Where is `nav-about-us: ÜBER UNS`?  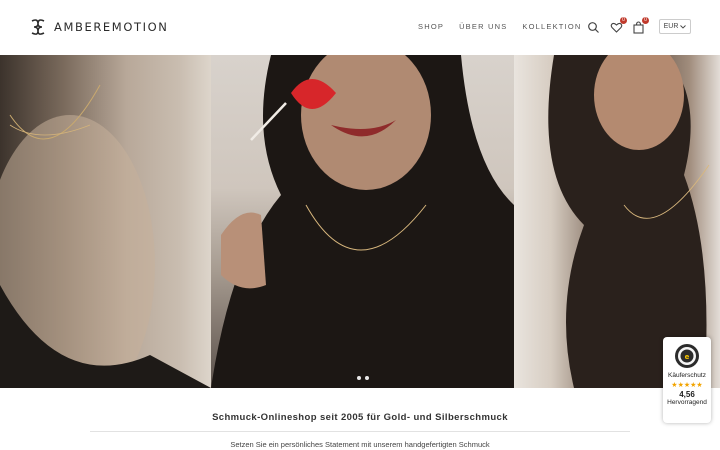
nav-about-us: ÜBER UNS is located at coordinates (483, 26).